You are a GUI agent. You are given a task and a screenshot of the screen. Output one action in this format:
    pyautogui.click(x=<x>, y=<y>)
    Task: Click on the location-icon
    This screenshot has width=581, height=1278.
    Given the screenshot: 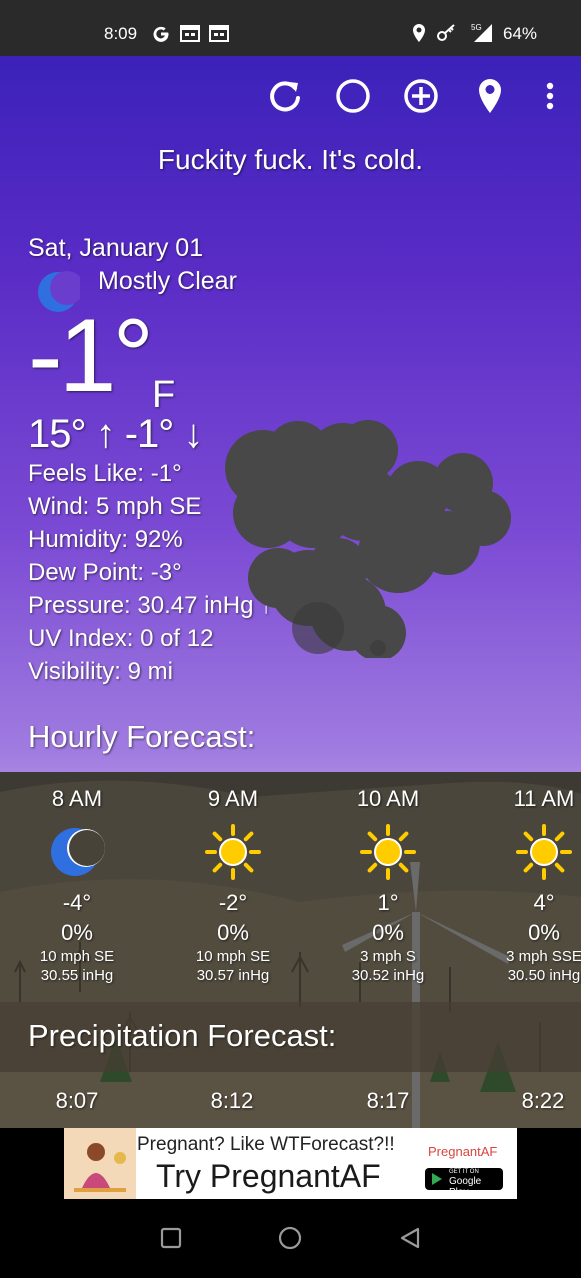 What is the action you would take?
    pyautogui.click(x=419, y=33)
    